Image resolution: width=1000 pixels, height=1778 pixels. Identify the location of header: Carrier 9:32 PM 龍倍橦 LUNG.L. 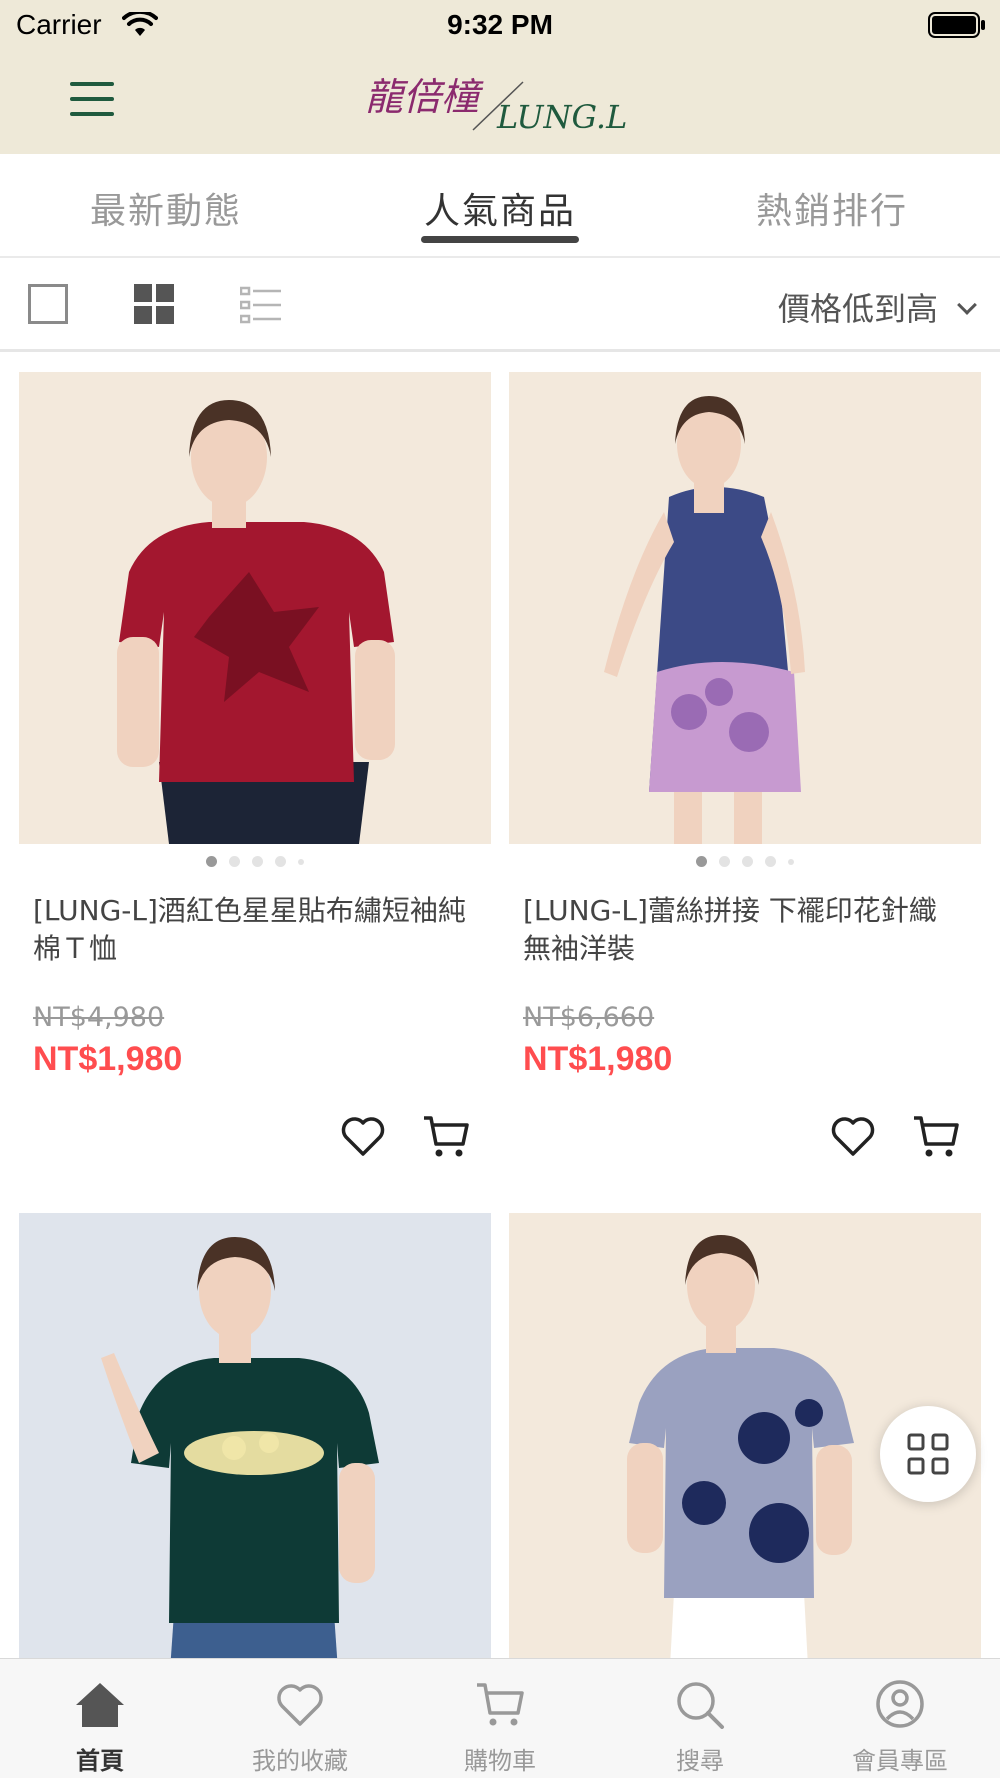
(500, 77).